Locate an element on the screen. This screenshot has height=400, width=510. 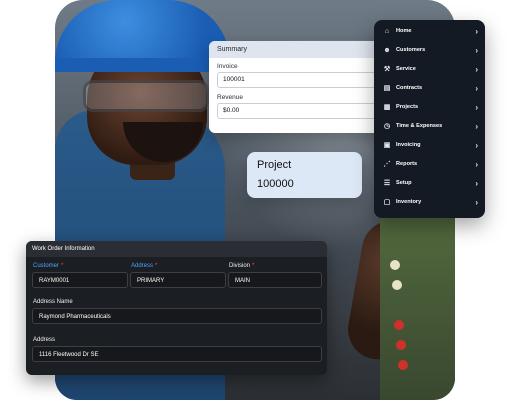
nav-item-label: Customers is located at coordinates (411, 50).